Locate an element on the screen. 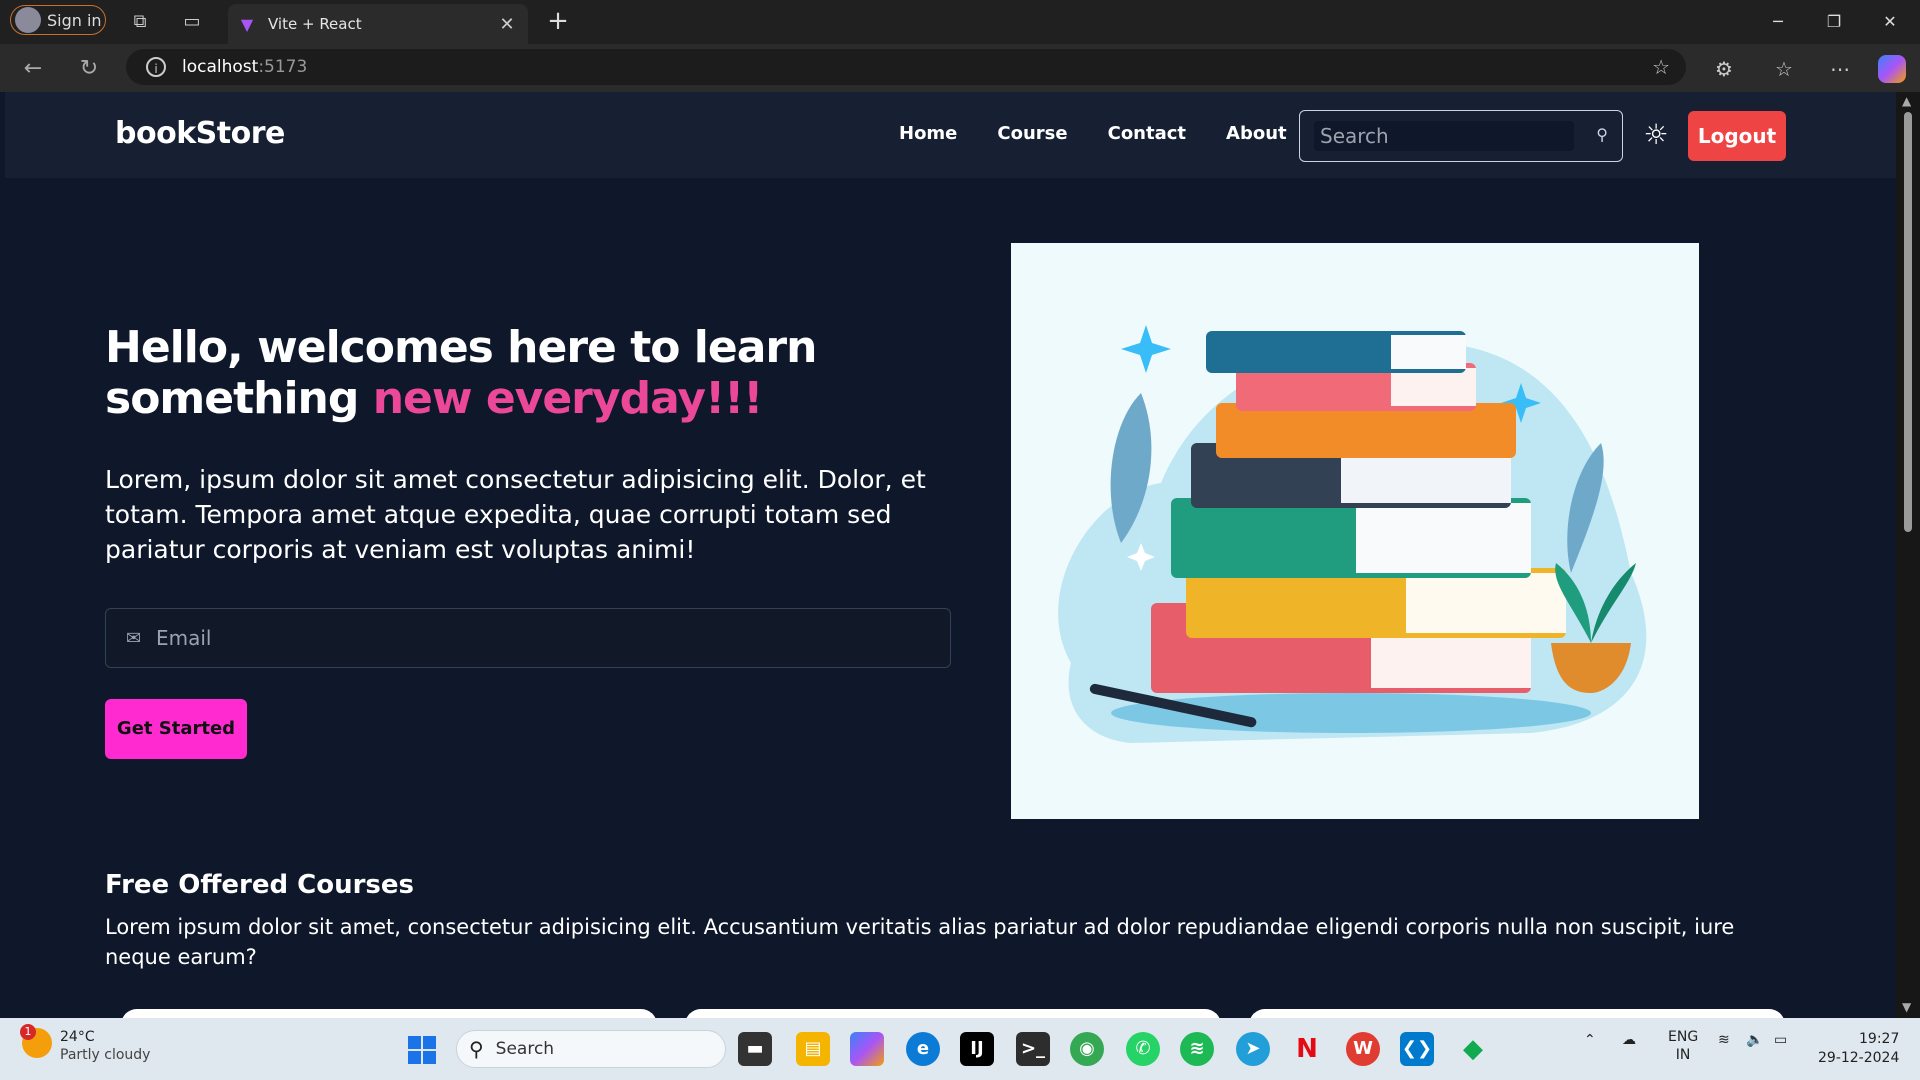 The height and width of the screenshot is (1080, 1920). nav-link-home: Home is located at coordinates (928, 133).